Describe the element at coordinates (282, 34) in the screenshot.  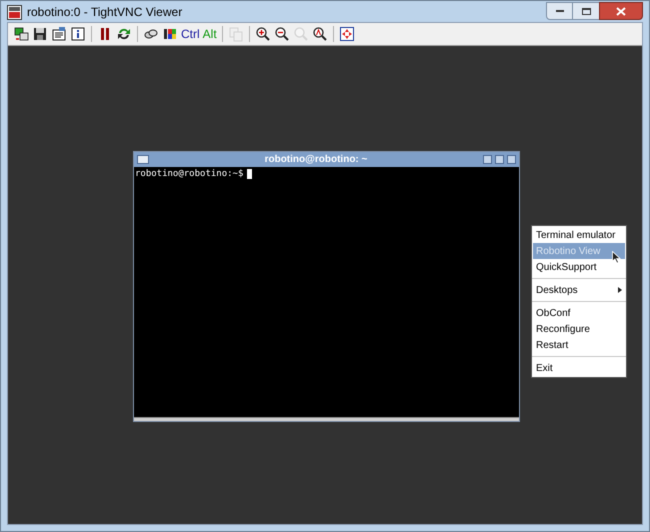
I see `zoom-out-icon` at that location.